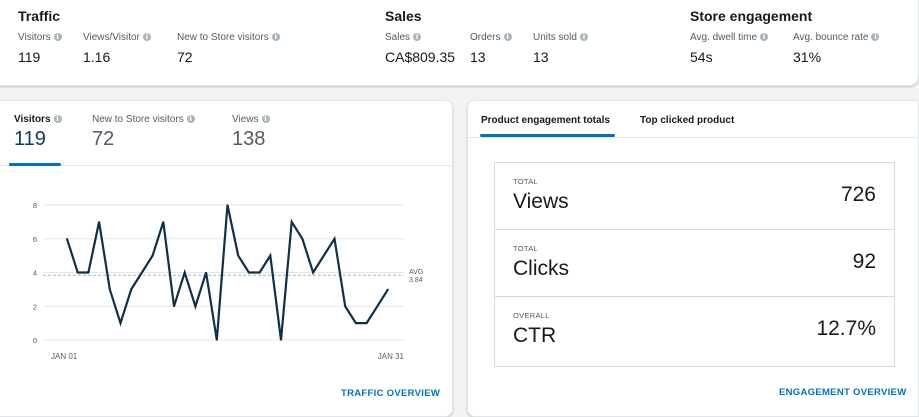 This screenshot has width=919, height=417. What do you see at coordinates (403, 16) in the screenshot?
I see `sales-title: Sales` at bounding box center [403, 16].